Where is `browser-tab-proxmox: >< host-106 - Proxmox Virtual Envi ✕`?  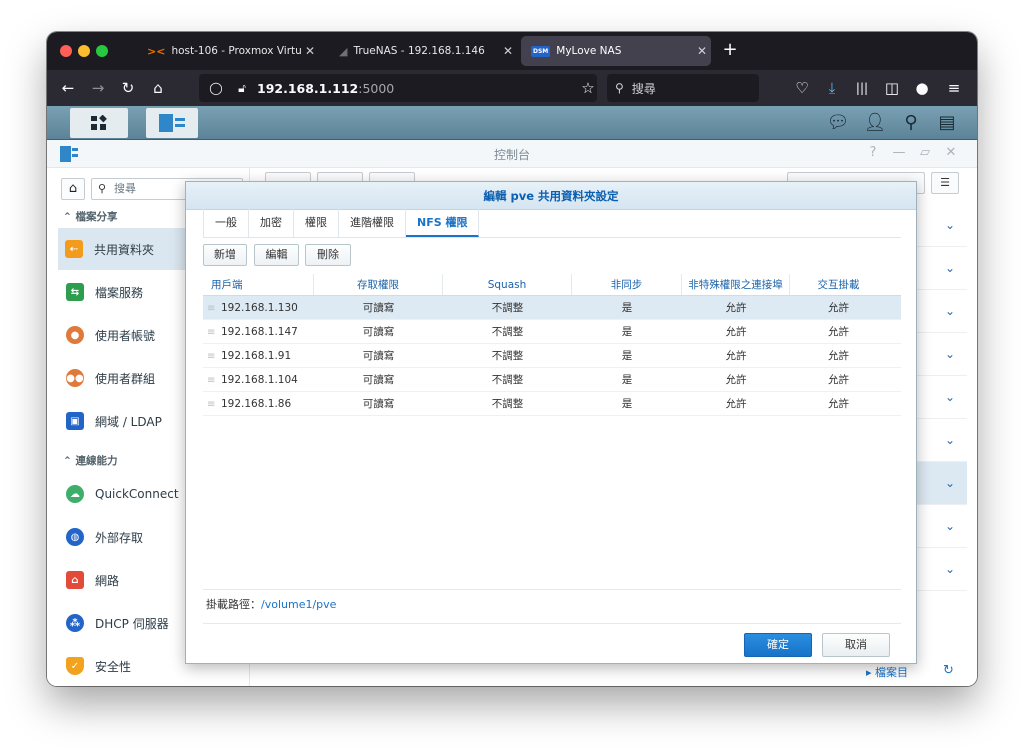 browser-tab-proxmox: >< host-106 - Proxmox Virtual Envi ✕ is located at coordinates (228, 51).